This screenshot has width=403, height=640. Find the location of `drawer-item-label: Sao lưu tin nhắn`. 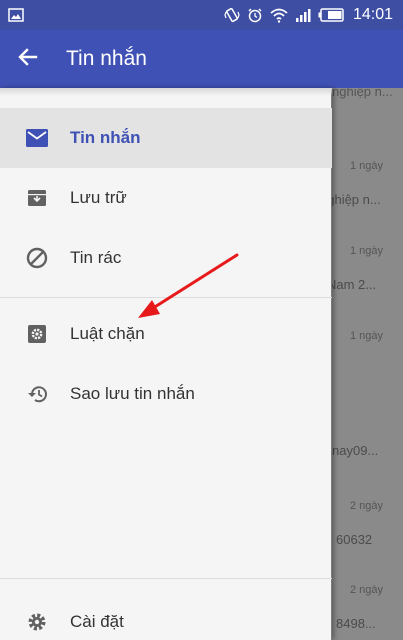

drawer-item-label: Sao lưu tin nhắn is located at coordinates (132, 393).